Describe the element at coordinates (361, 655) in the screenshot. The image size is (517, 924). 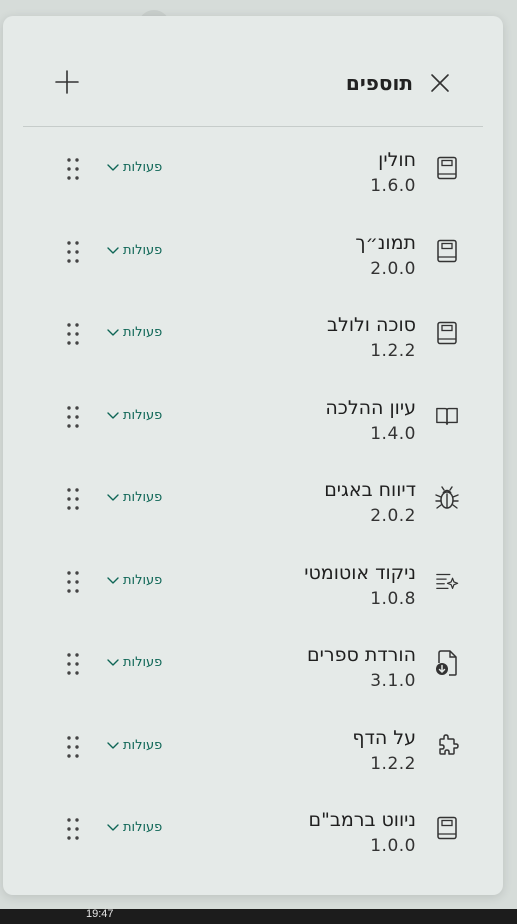
I see `addon-name: הורדת ספרים` at that location.